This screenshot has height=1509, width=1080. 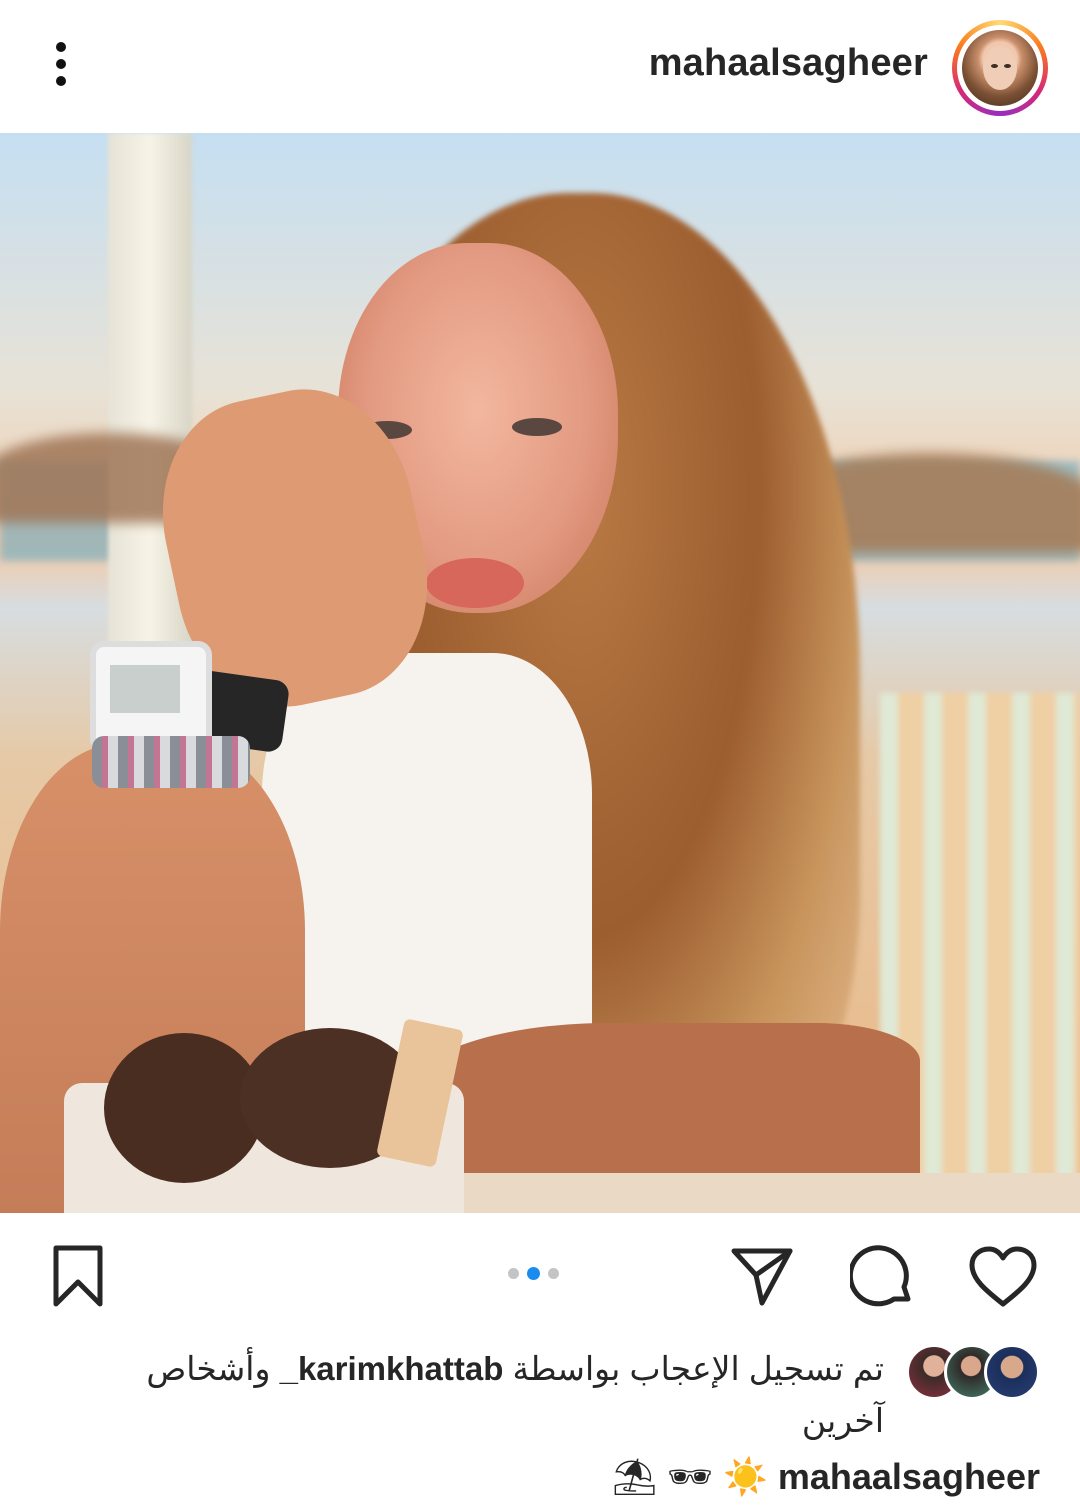 I want to click on post-caption: ⛱ 🕶 ☀️ mahaalsagheer, so click(x=520, y=1477).